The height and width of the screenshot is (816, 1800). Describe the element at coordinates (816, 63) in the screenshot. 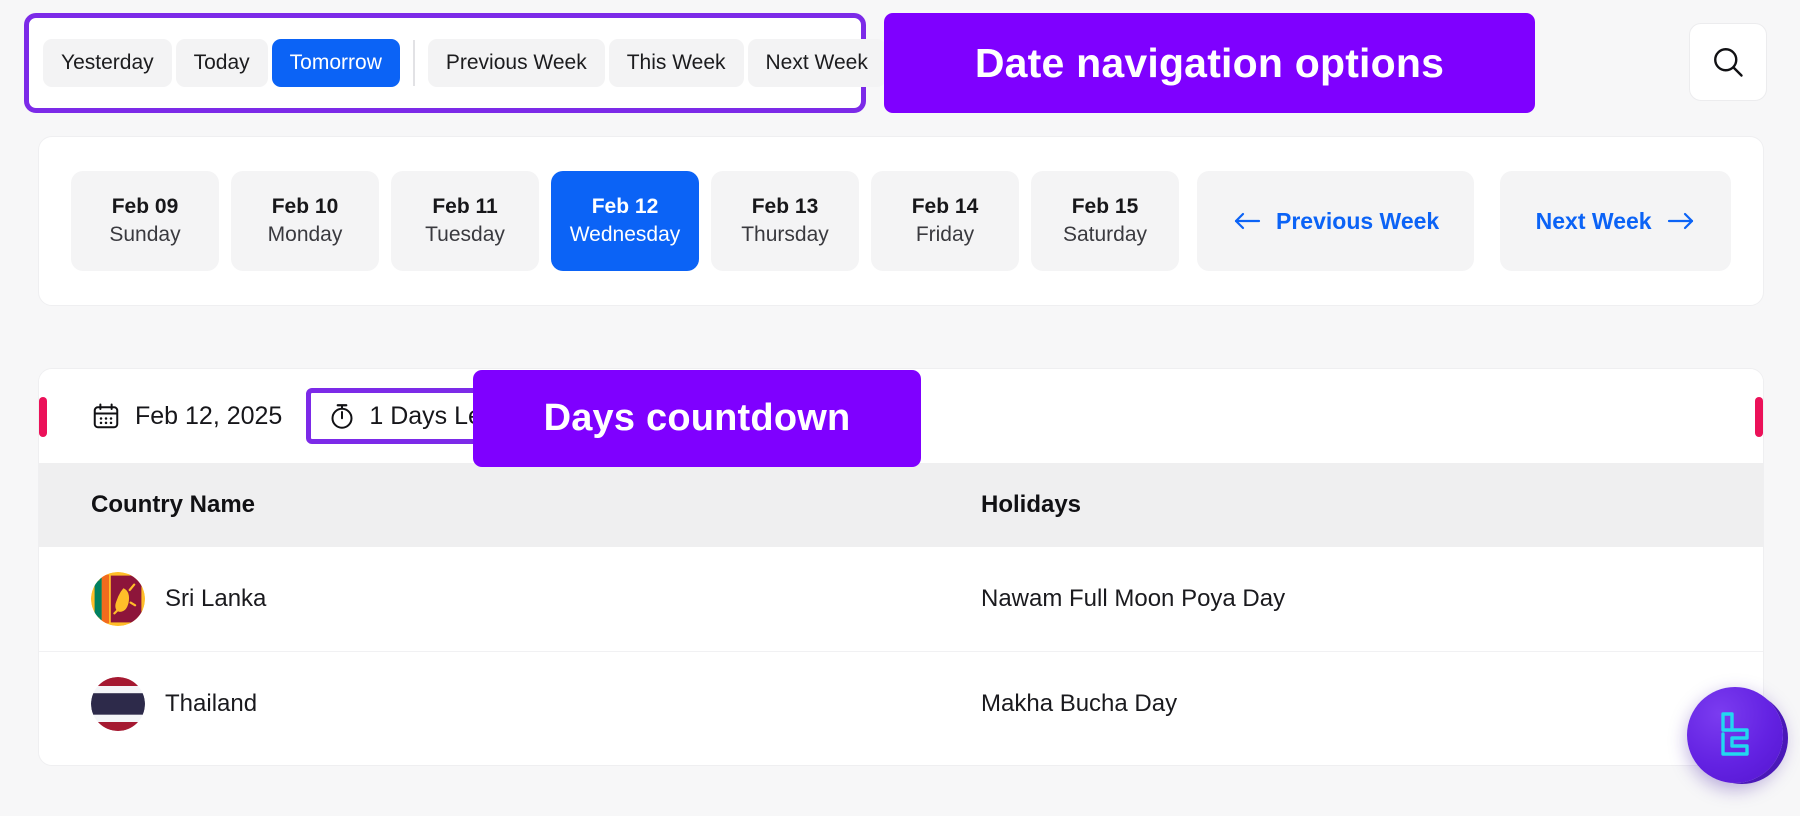

I see `chip-next-week: Next Week` at that location.